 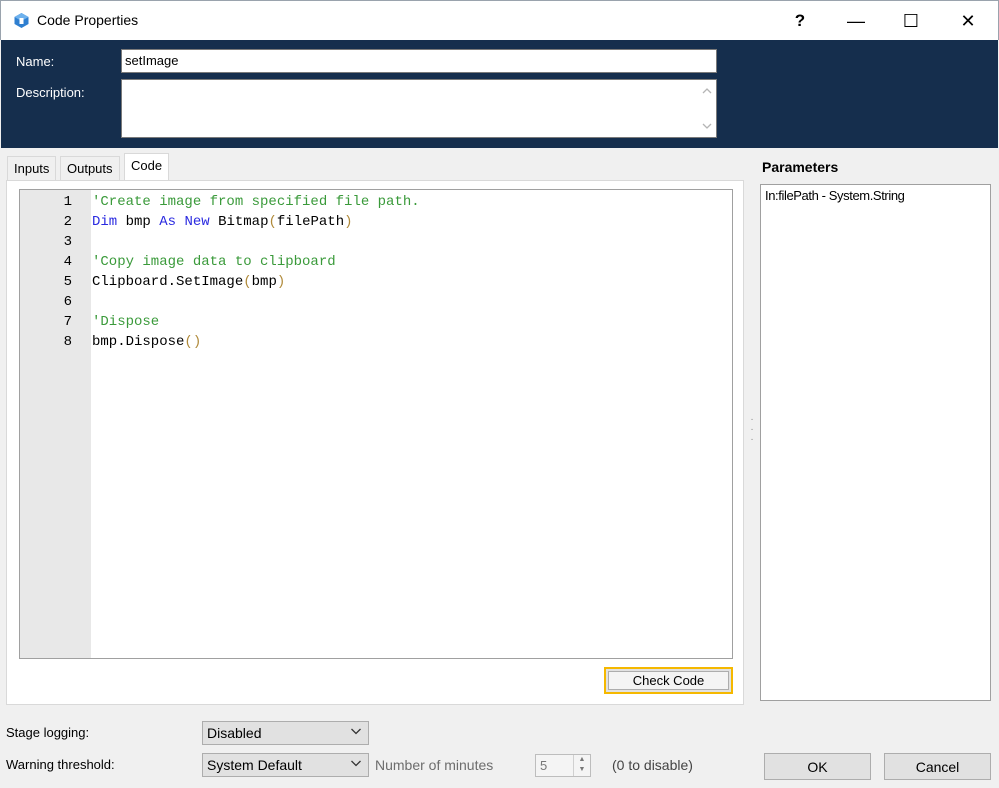 What do you see at coordinates (911, 21) in the screenshot?
I see `maximize-button: ☐` at bounding box center [911, 21].